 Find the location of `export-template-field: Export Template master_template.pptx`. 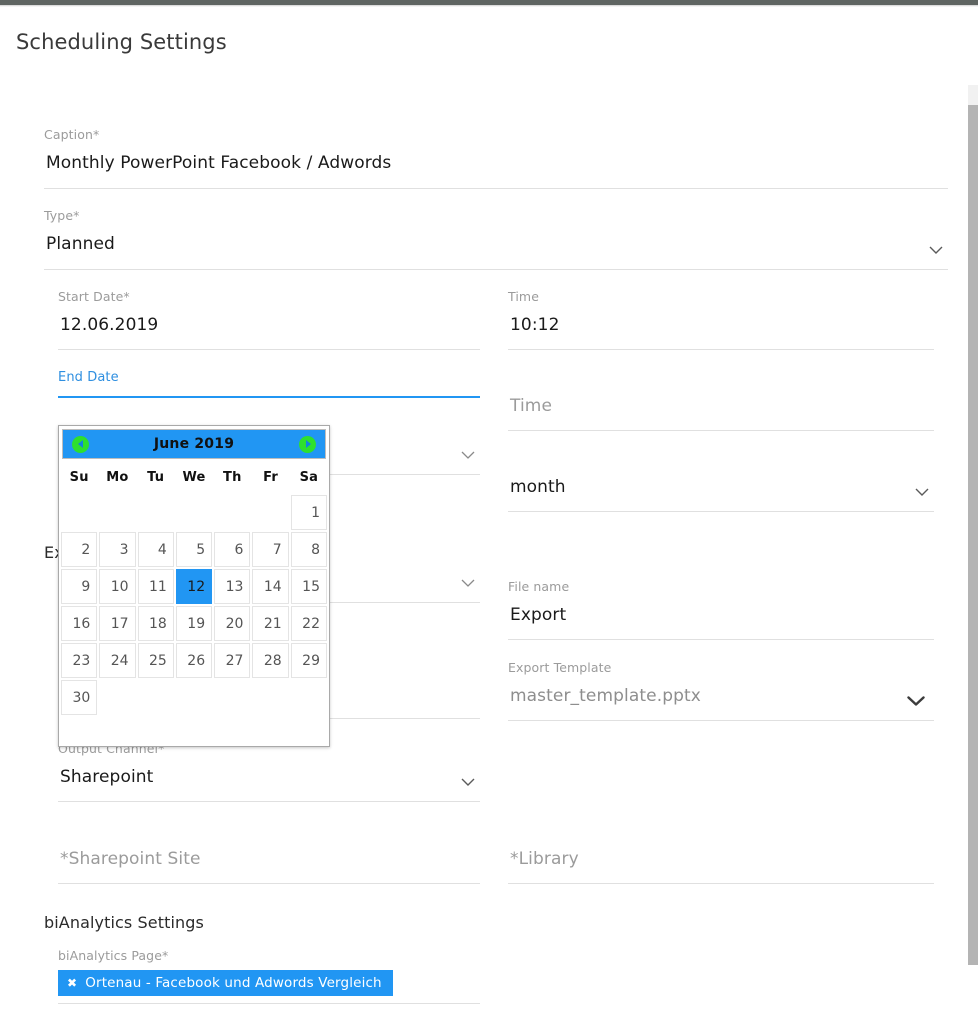

export-template-field: Export Template master_template.pptx is located at coordinates (721, 691).